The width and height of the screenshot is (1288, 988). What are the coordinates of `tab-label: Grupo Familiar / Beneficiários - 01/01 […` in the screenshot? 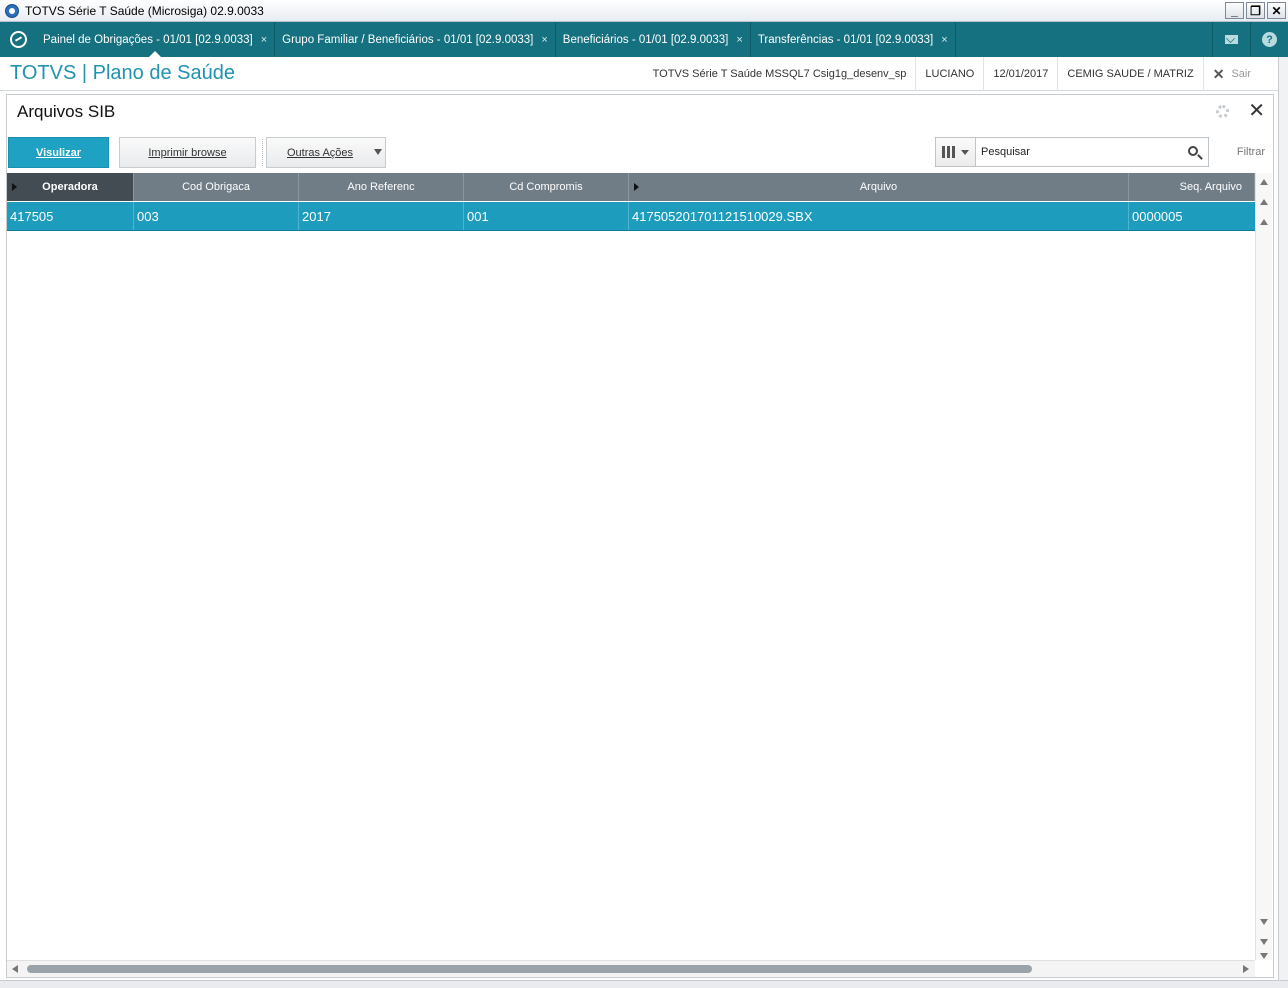 It's located at (408, 39).